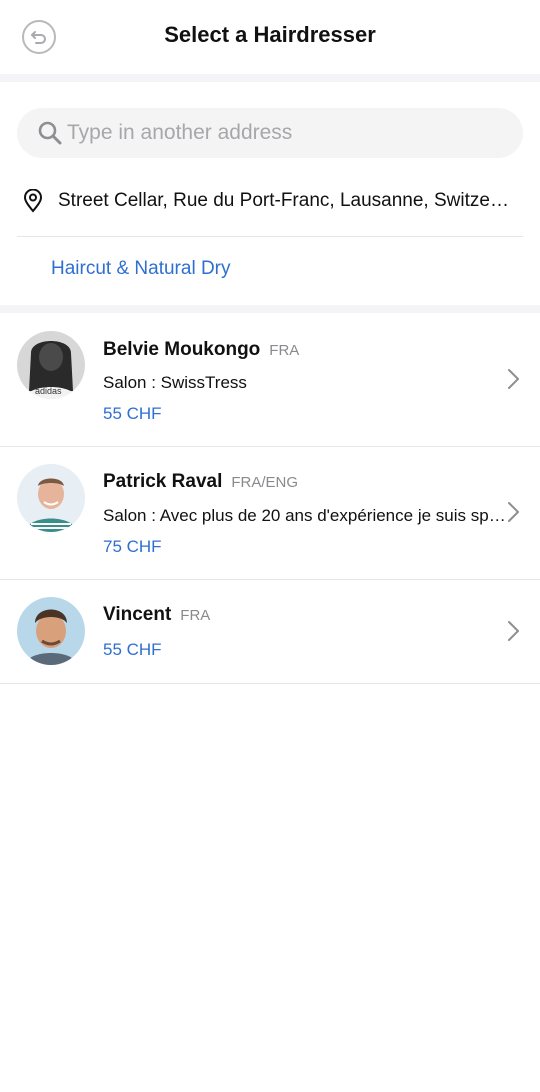  I want to click on hairdresser-name: Patrick Raval, so click(163, 481).